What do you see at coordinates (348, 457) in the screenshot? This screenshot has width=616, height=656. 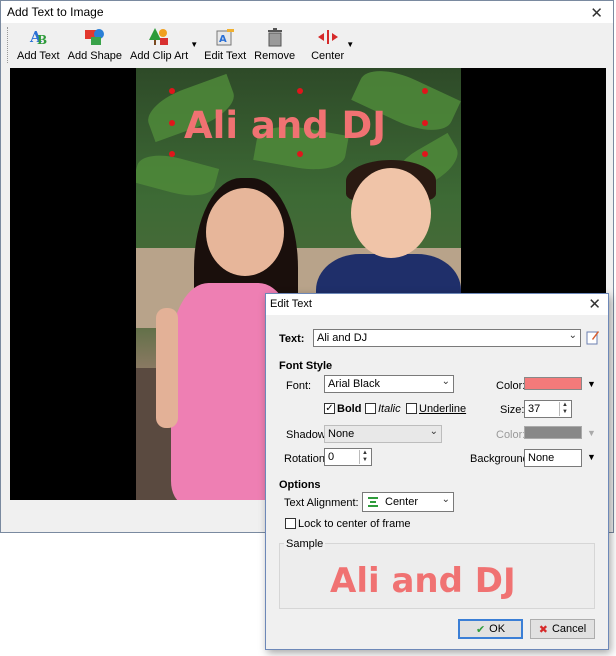 I see `rotation-spinner: 0 ▲ ▼` at bounding box center [348, 457].